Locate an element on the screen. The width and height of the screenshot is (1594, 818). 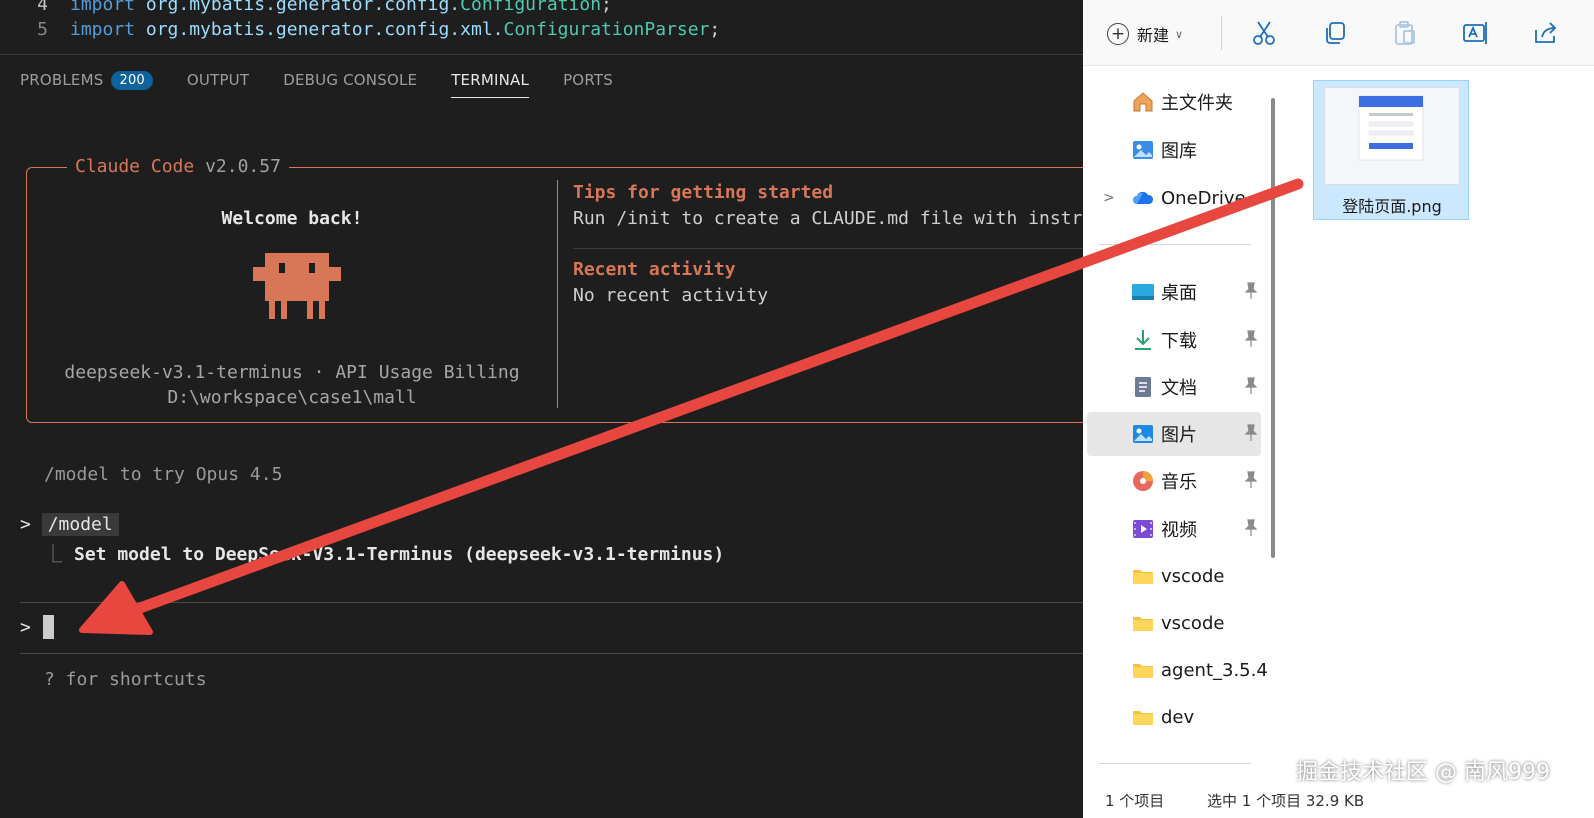
claude-mascot-icon is located at coordinates (297, 286).